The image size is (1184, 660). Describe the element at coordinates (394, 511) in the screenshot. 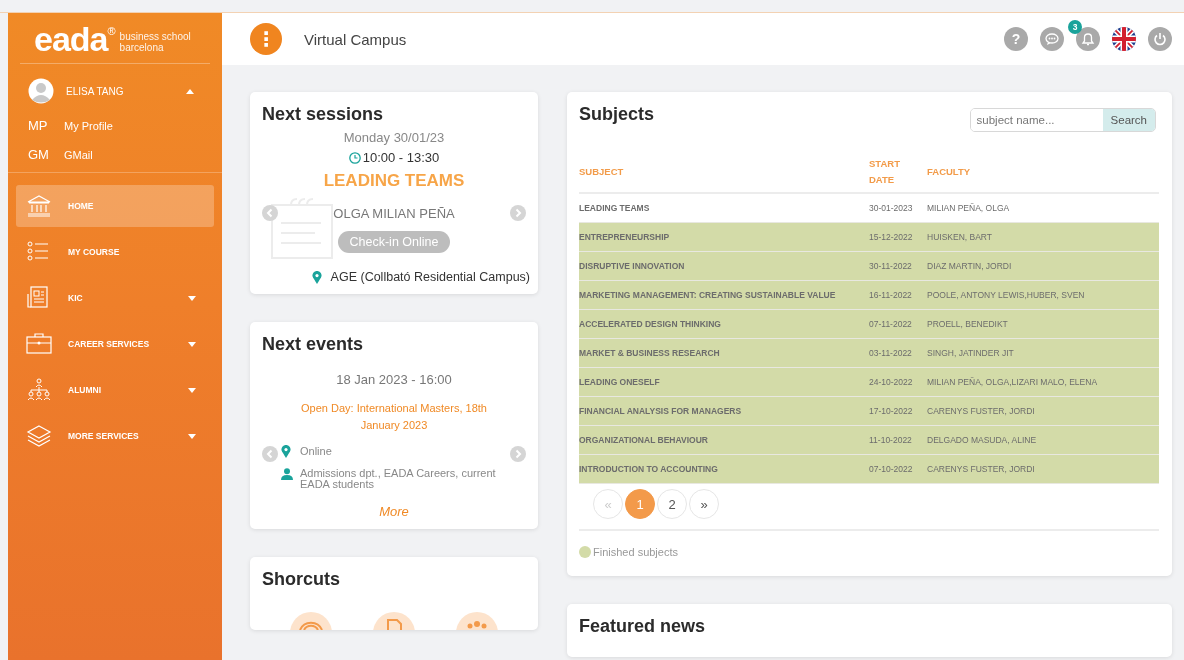

I see `more-link: More` at that location.